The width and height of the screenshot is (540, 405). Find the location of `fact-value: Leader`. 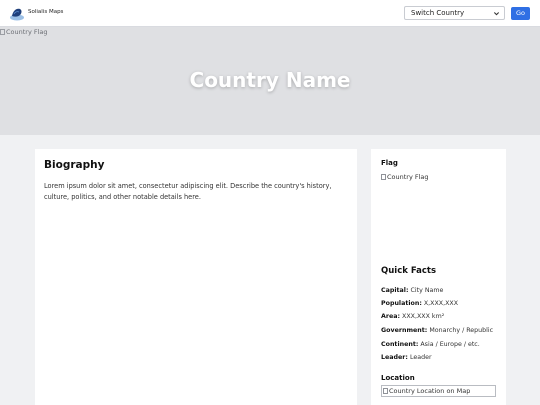

fact-value: Leader is located at coordinates (419, 357).